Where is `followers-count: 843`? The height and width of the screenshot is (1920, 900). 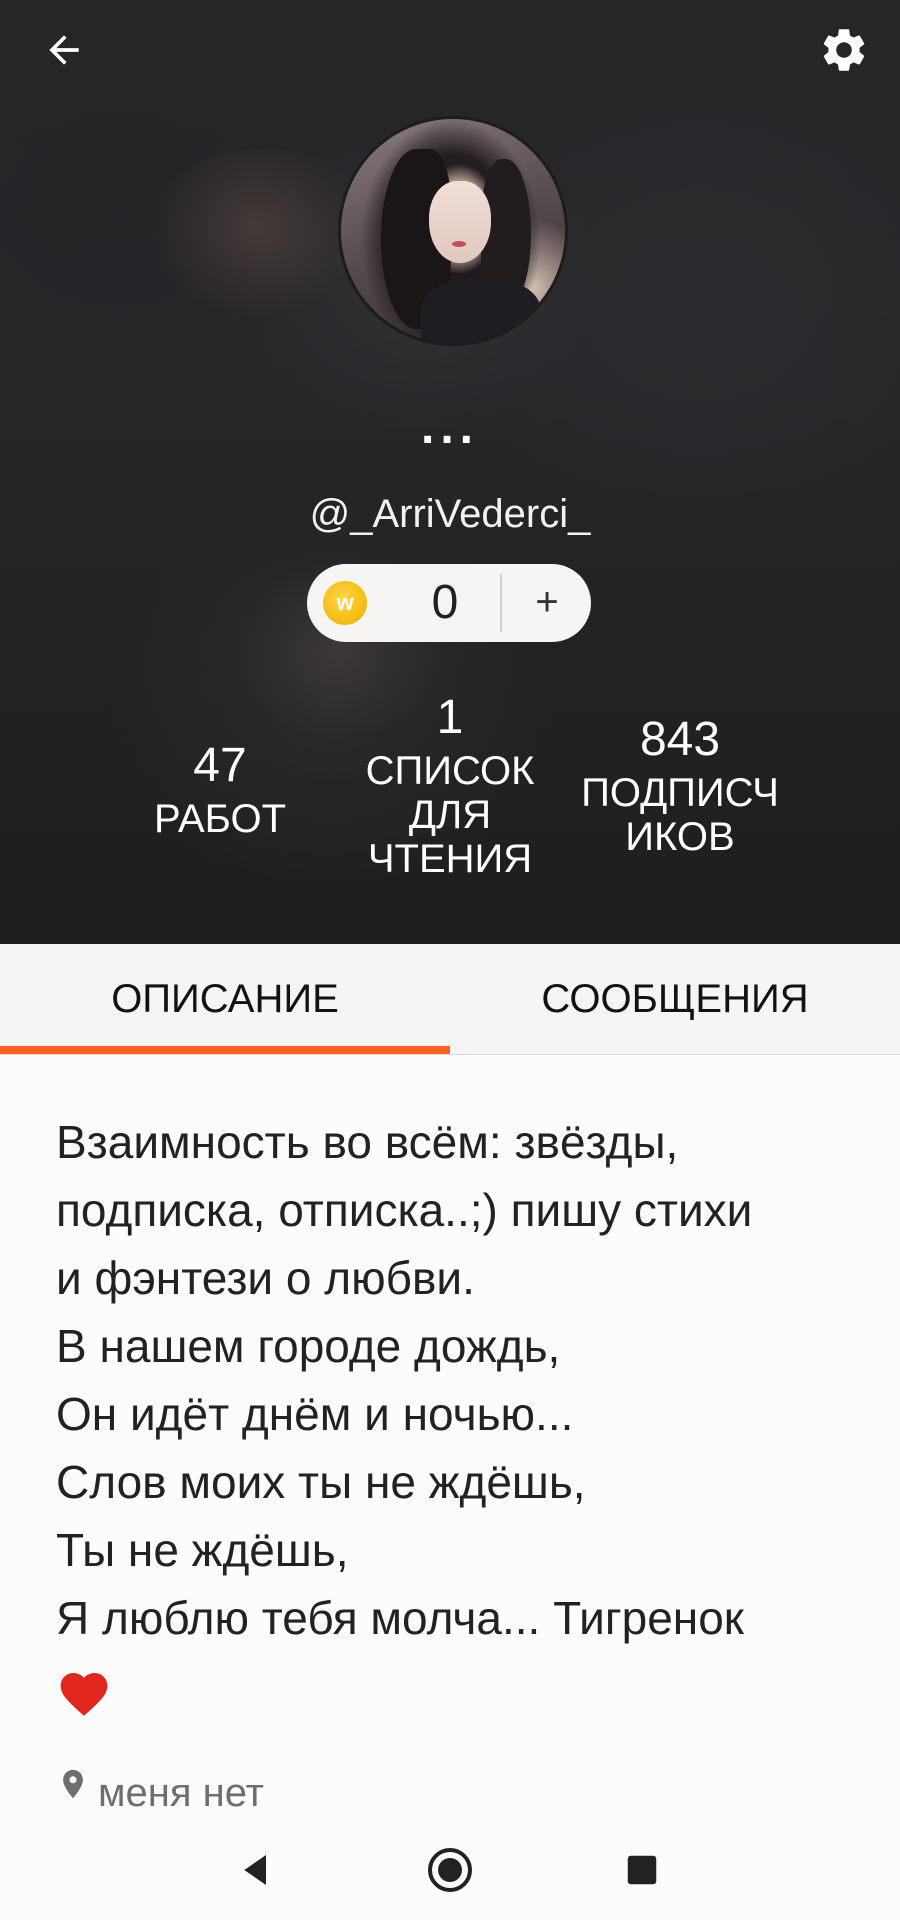
followers-count: 843 is located at coordinates (680, 739).